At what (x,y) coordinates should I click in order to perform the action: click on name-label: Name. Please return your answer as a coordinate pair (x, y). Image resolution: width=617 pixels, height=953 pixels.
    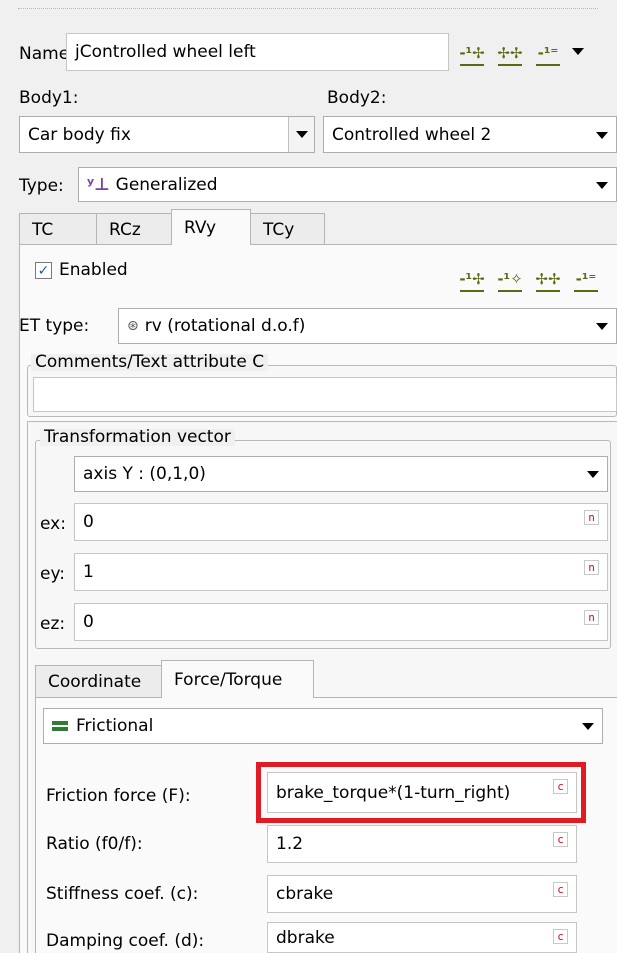
    Looking at the image, I should click on (44, 54).